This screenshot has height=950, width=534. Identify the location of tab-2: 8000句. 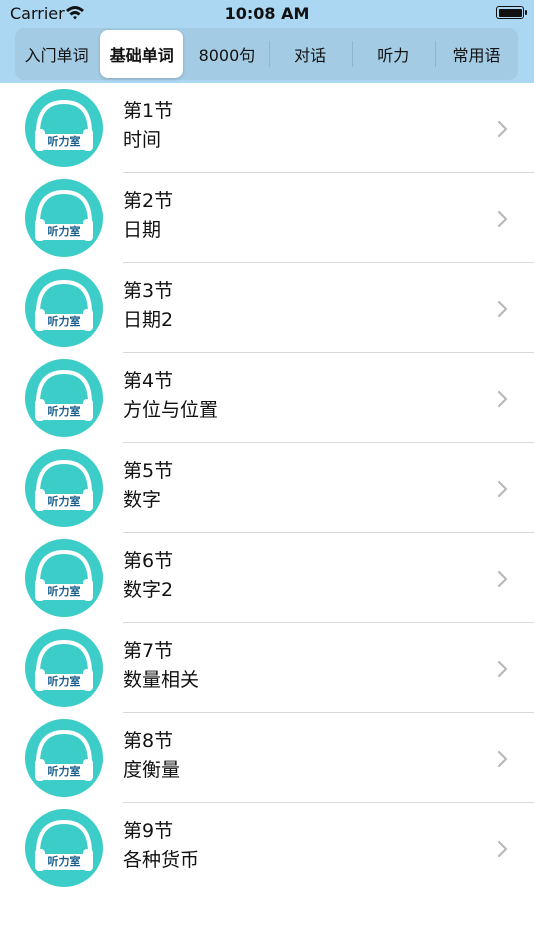
(226, 54).